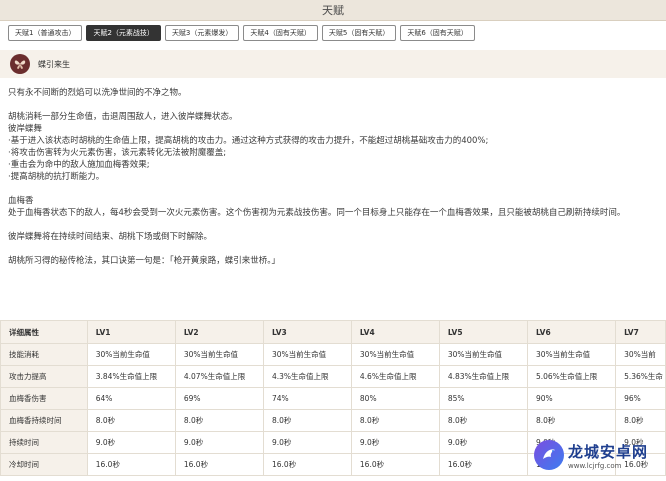 The image size is (666, 481). Describe the element at coordinates (44, 354) in the screenshot. I see `table-row-label: 技能消耗` at that location.